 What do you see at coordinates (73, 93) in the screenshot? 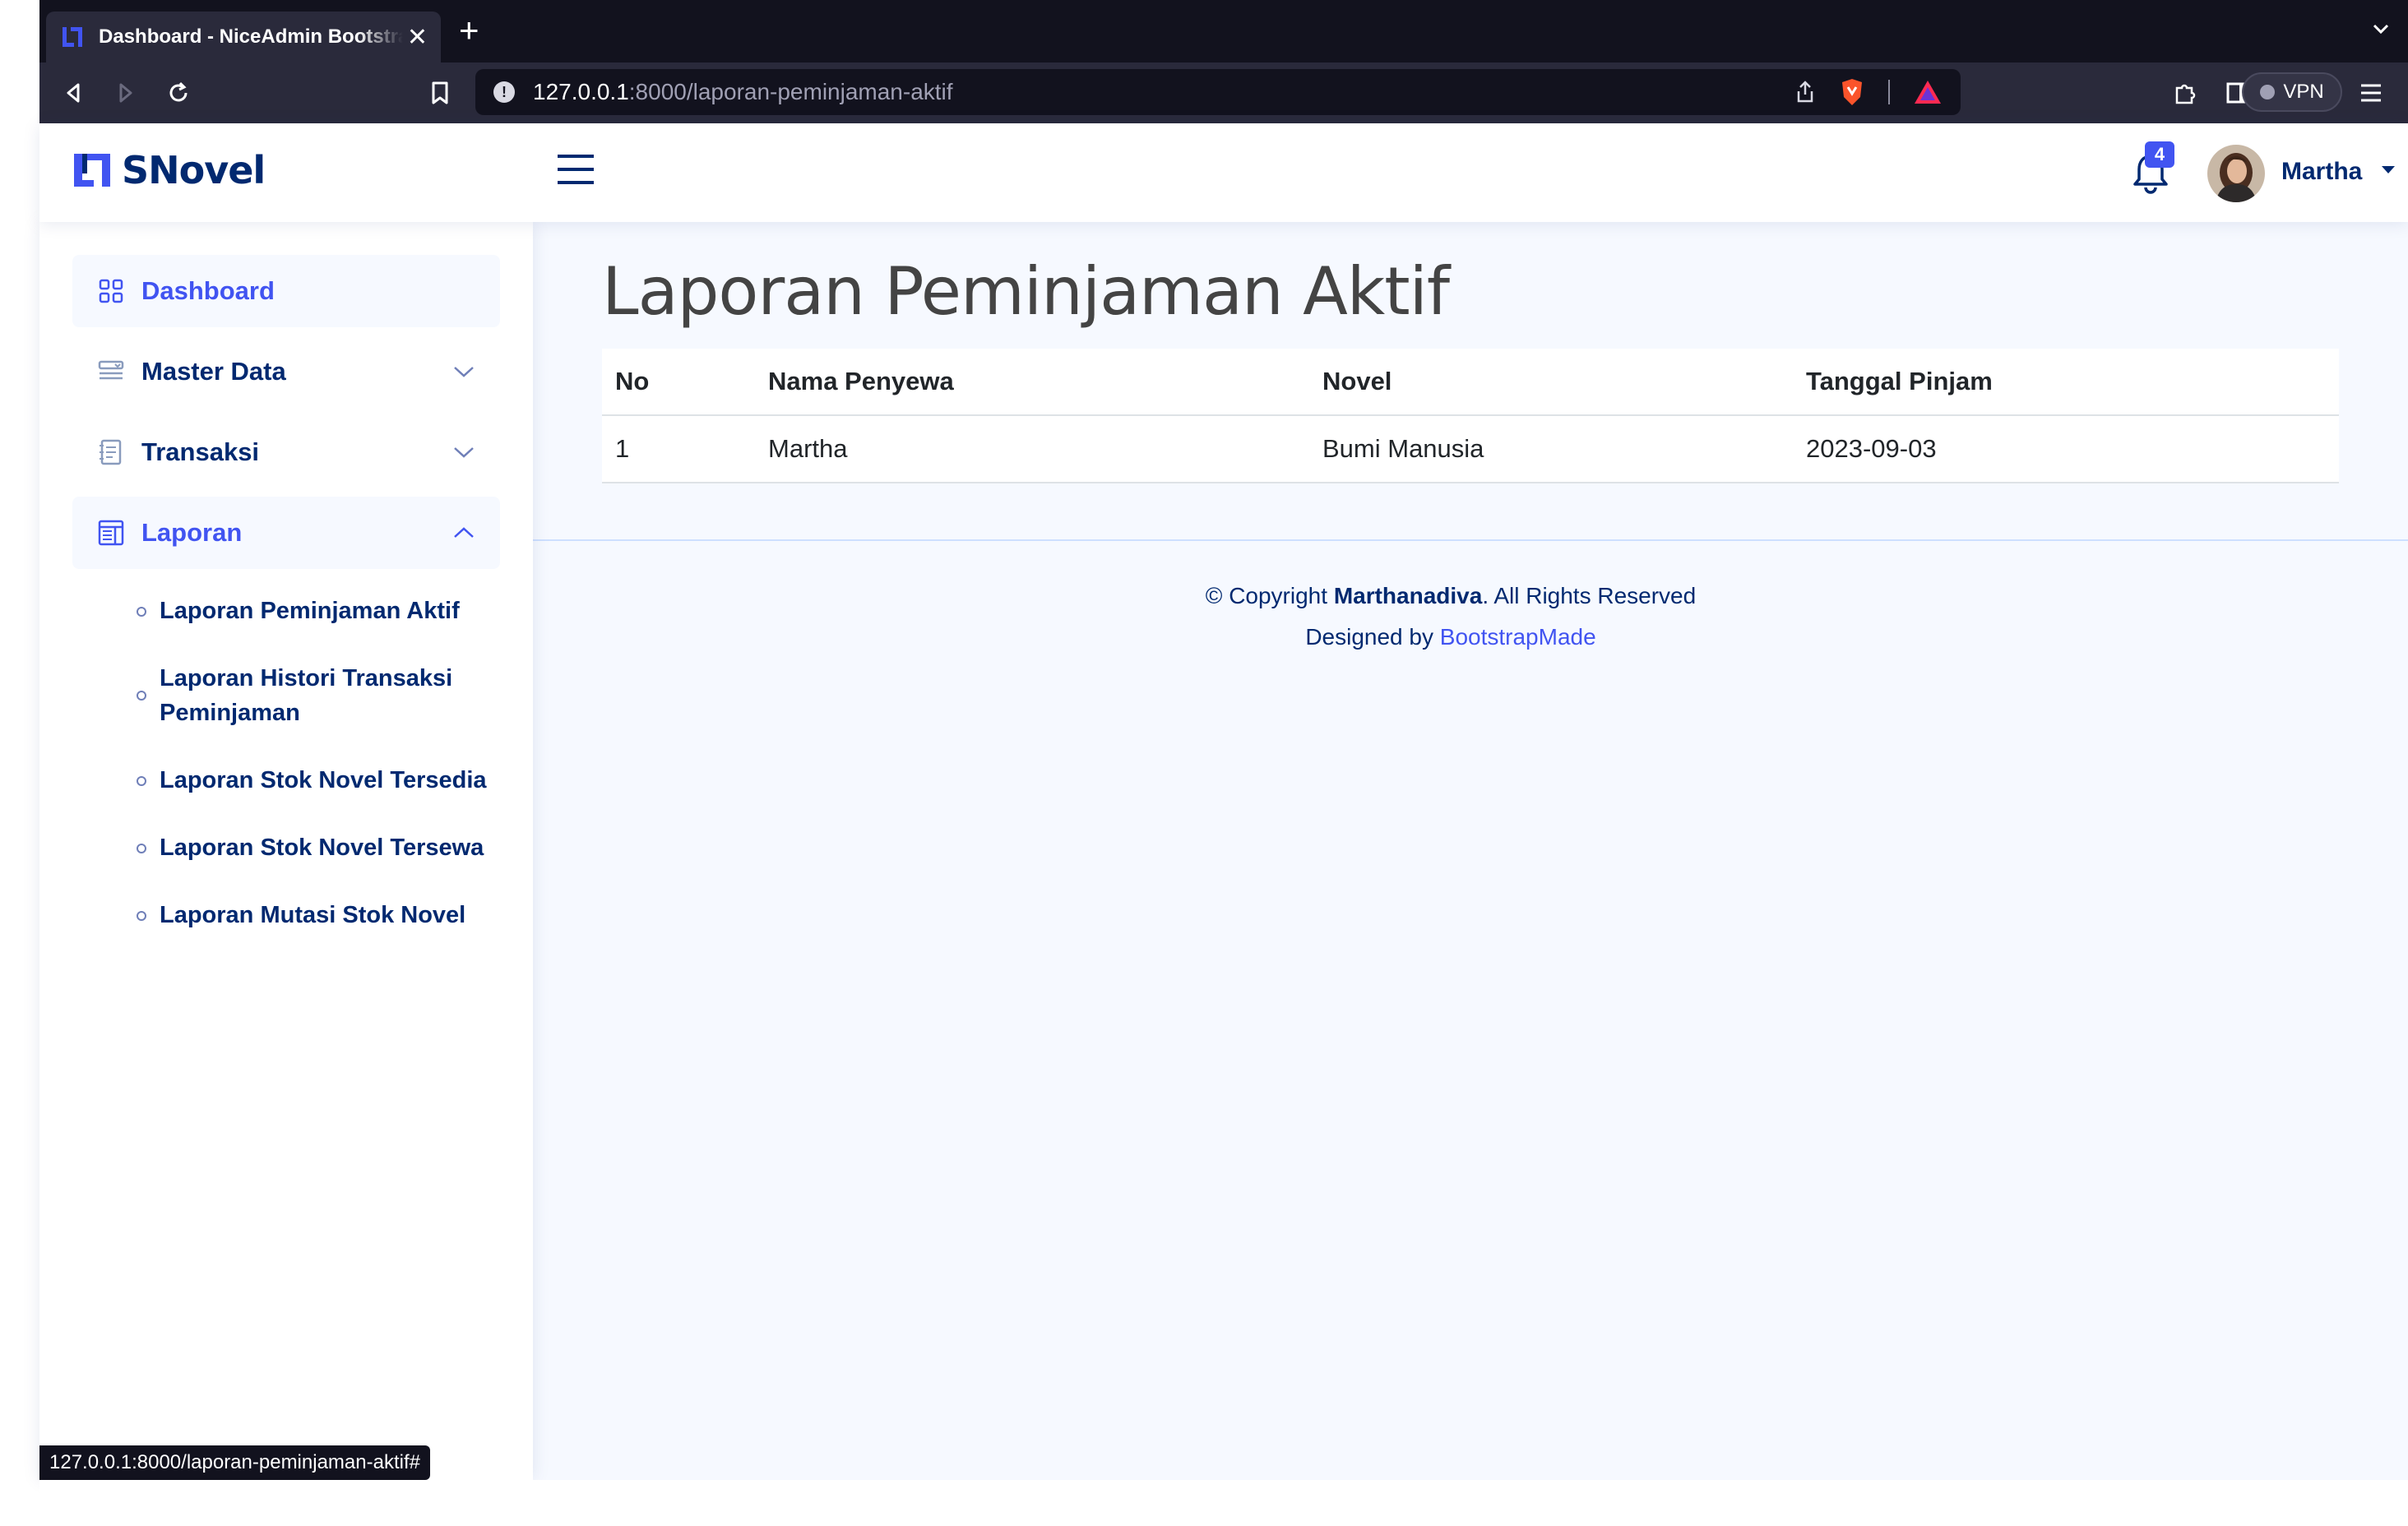
I see `back-icon` at bounding box center [73, 93].